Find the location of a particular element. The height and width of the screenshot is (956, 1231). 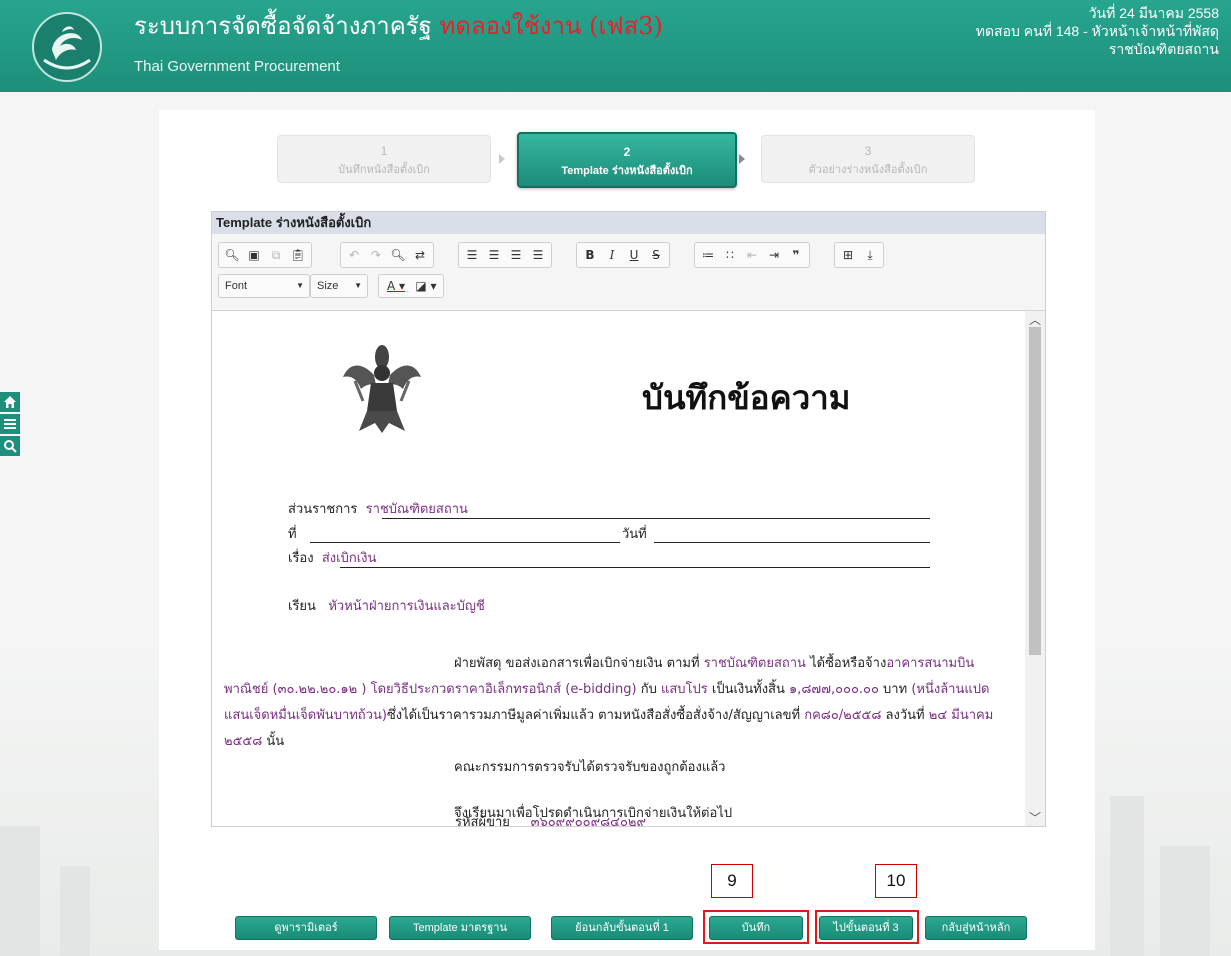

paste-icon: 📋︎ is located at coordinates (298, 255).